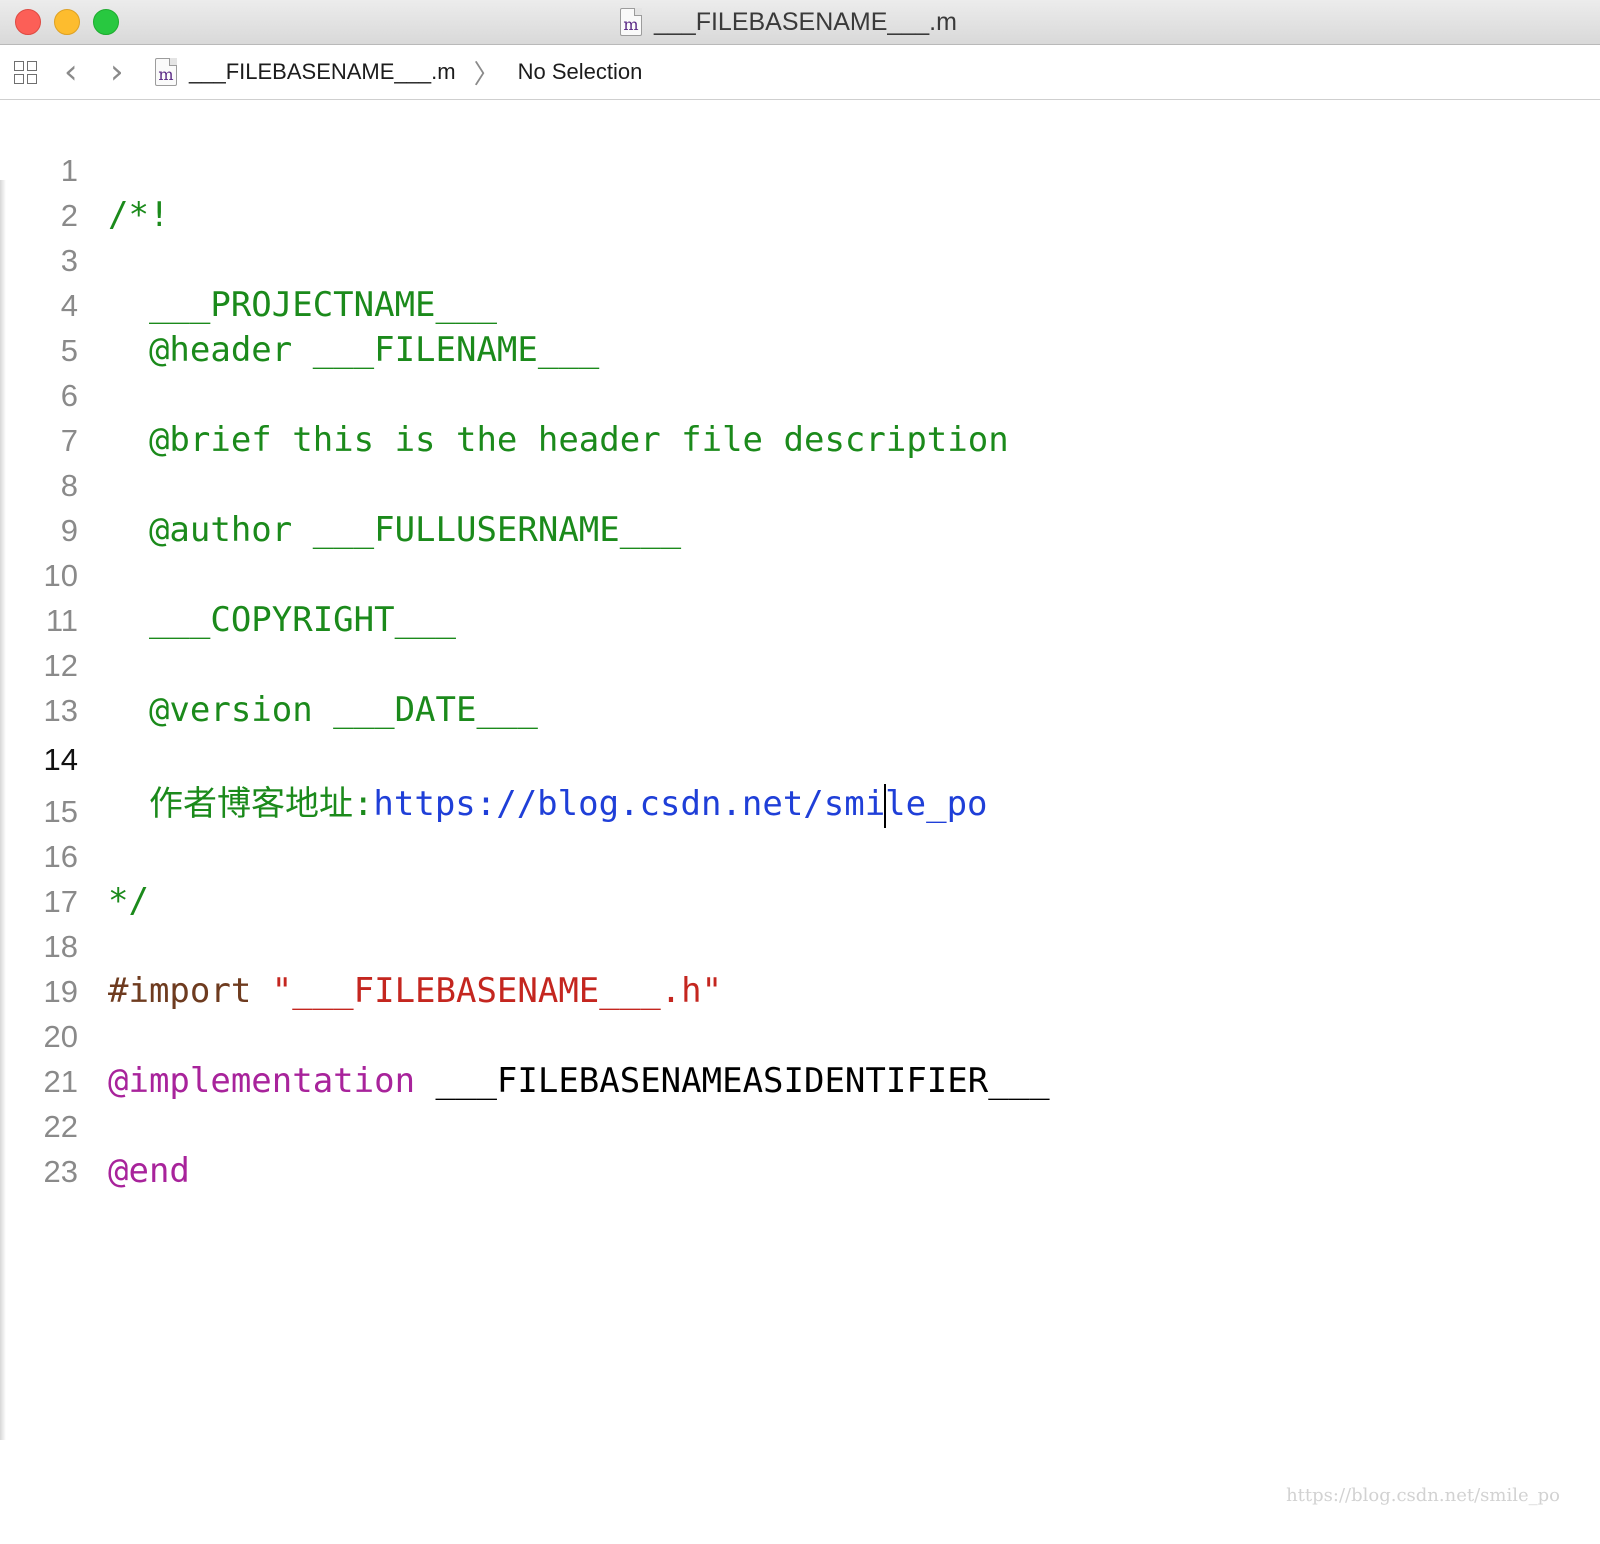  Describe the element at coordinates (800, 685) in the screenshot. I see `code-line: 13` at that location.